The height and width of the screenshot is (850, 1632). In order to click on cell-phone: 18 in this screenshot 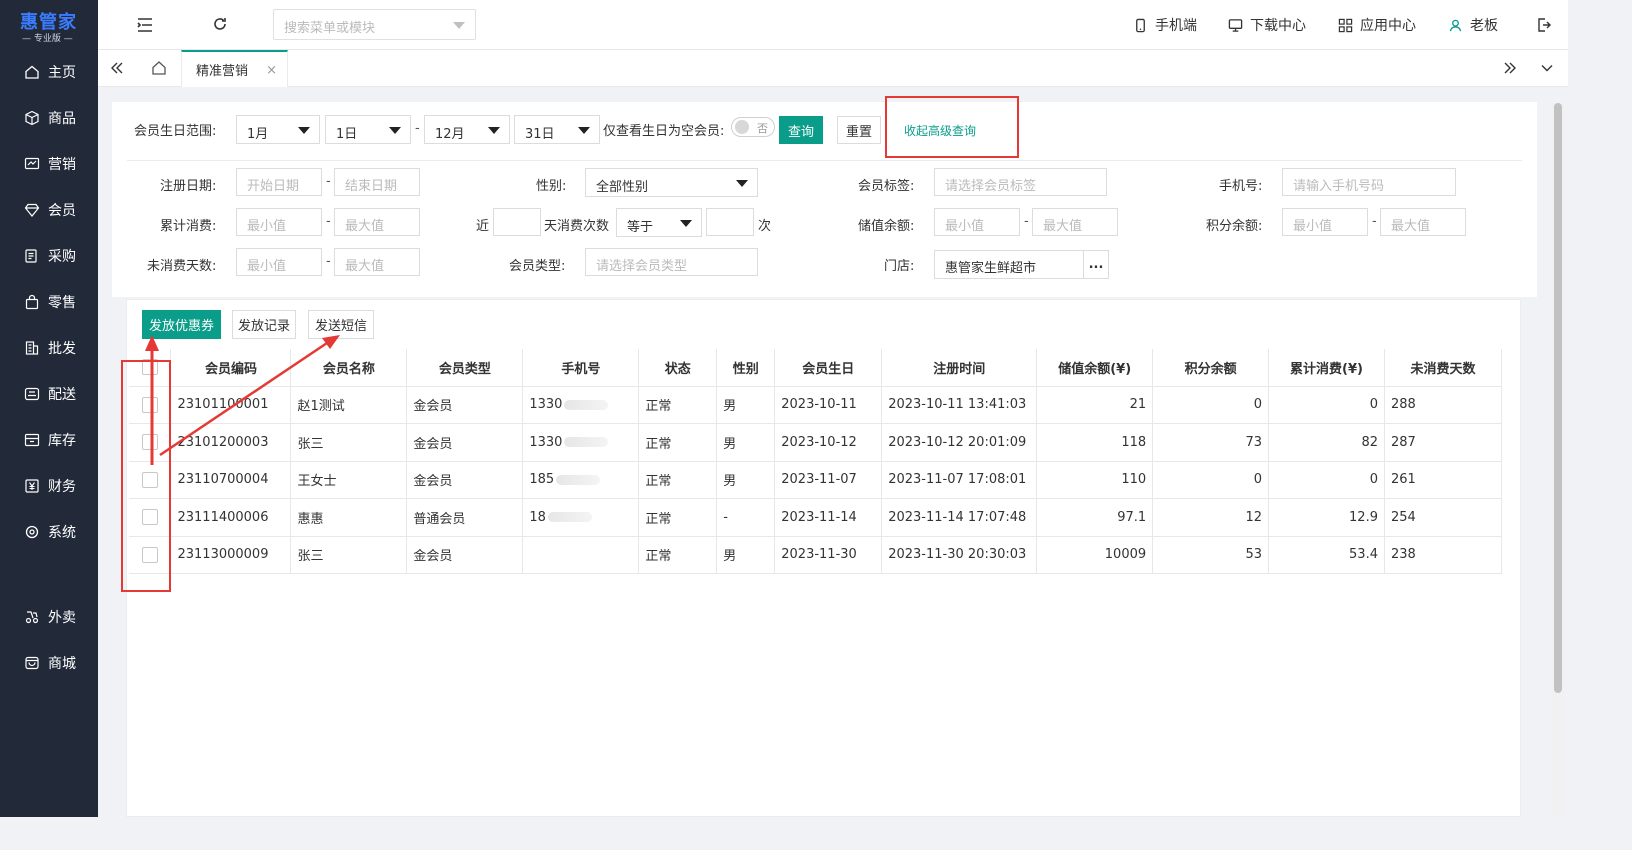, I will do `click(581, 517)`.